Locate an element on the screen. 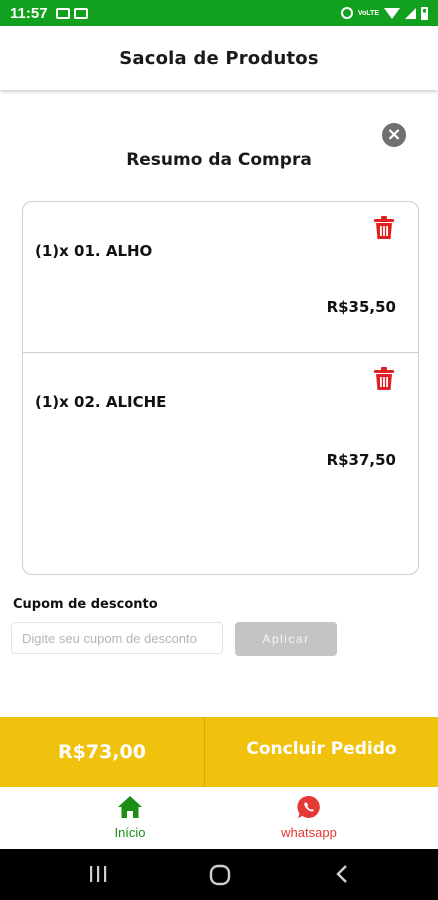  page-title: Sacola de Produtos is located at coordinates (219, 58).